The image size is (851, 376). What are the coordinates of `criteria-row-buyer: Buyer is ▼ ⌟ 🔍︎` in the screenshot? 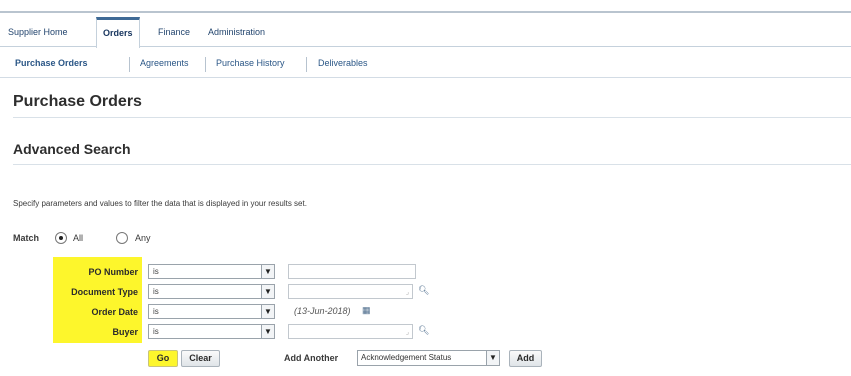 It's located at (425, 333).